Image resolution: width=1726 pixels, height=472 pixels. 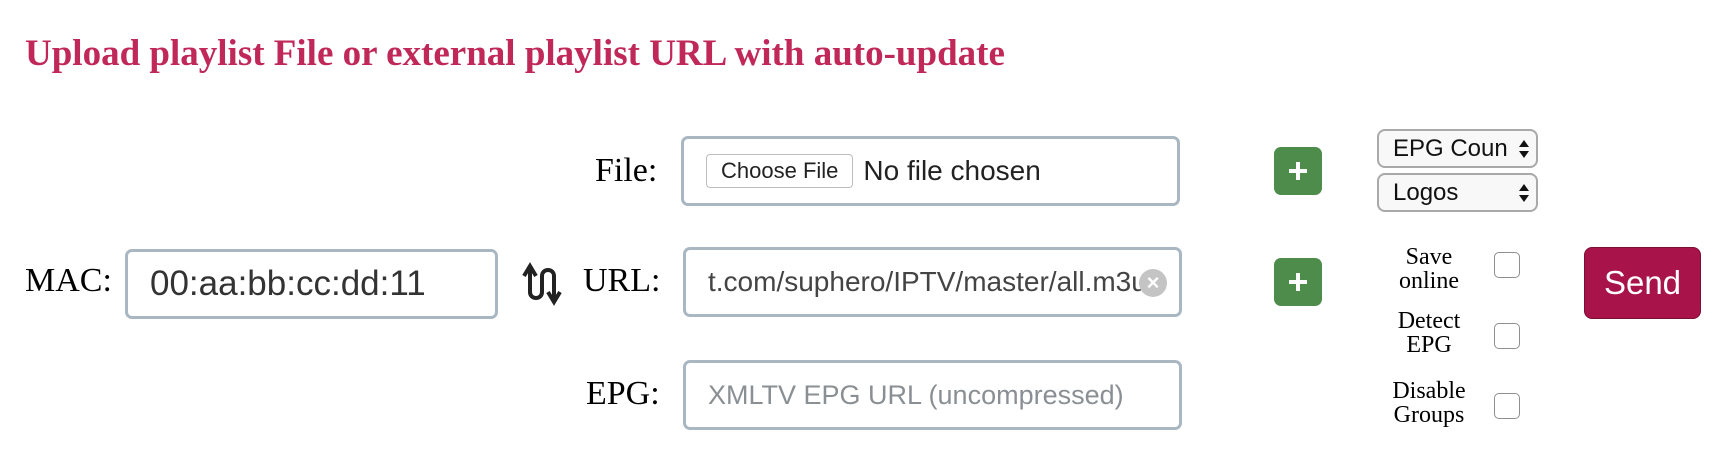 I want to click on epg-country-select: EPG Coun, so click(x=1457, y=148).